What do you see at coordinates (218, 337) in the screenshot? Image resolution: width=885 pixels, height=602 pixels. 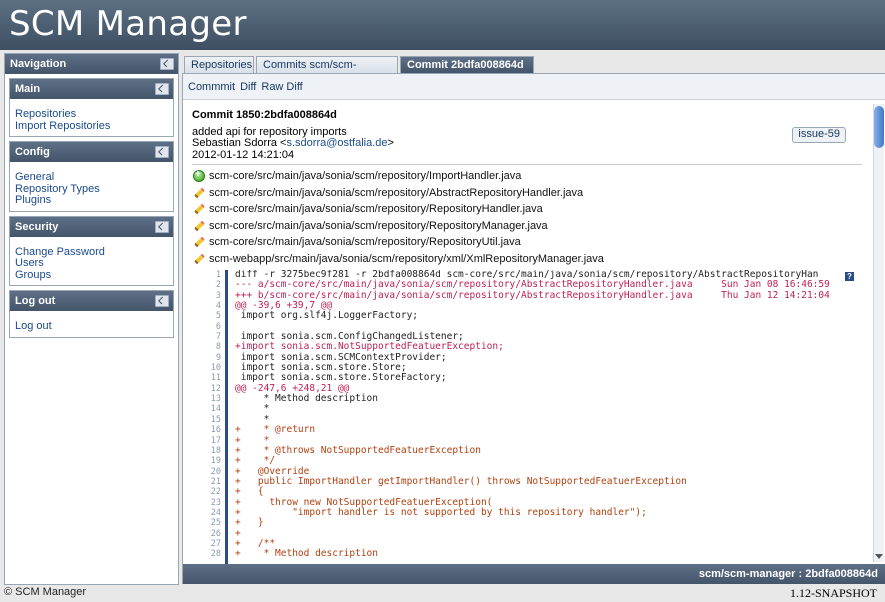 I see `line-number: 7` at bounding box center [218, 337].